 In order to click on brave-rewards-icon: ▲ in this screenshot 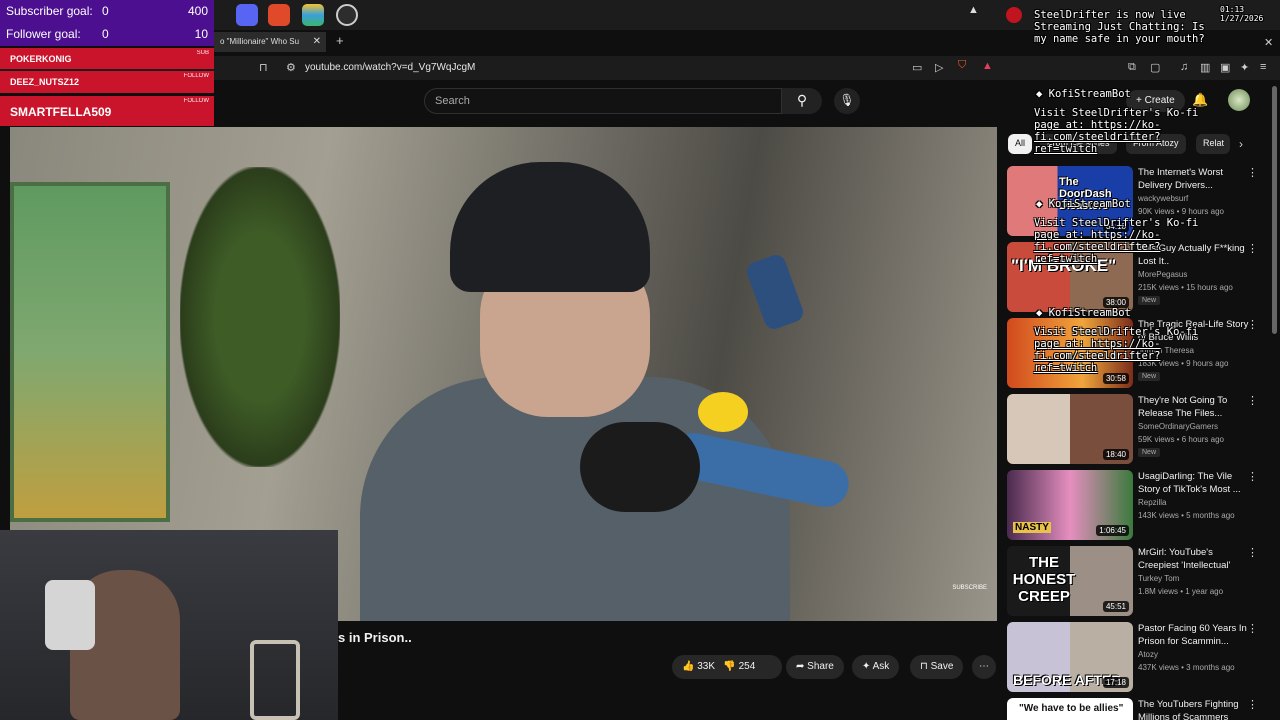, I will do `click(987, 66)`.